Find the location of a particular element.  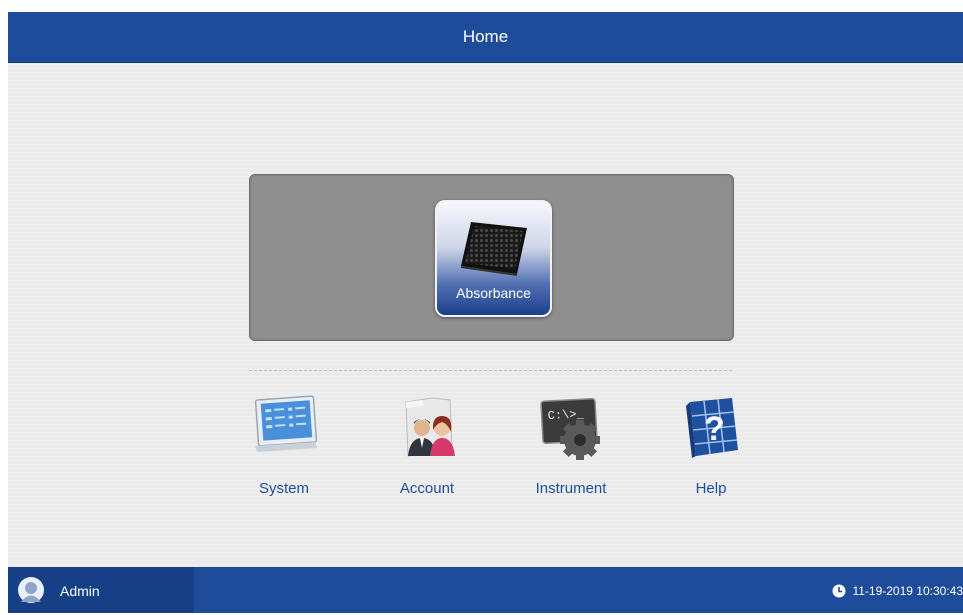

account-users-icon is located at coordinates (430, 427).